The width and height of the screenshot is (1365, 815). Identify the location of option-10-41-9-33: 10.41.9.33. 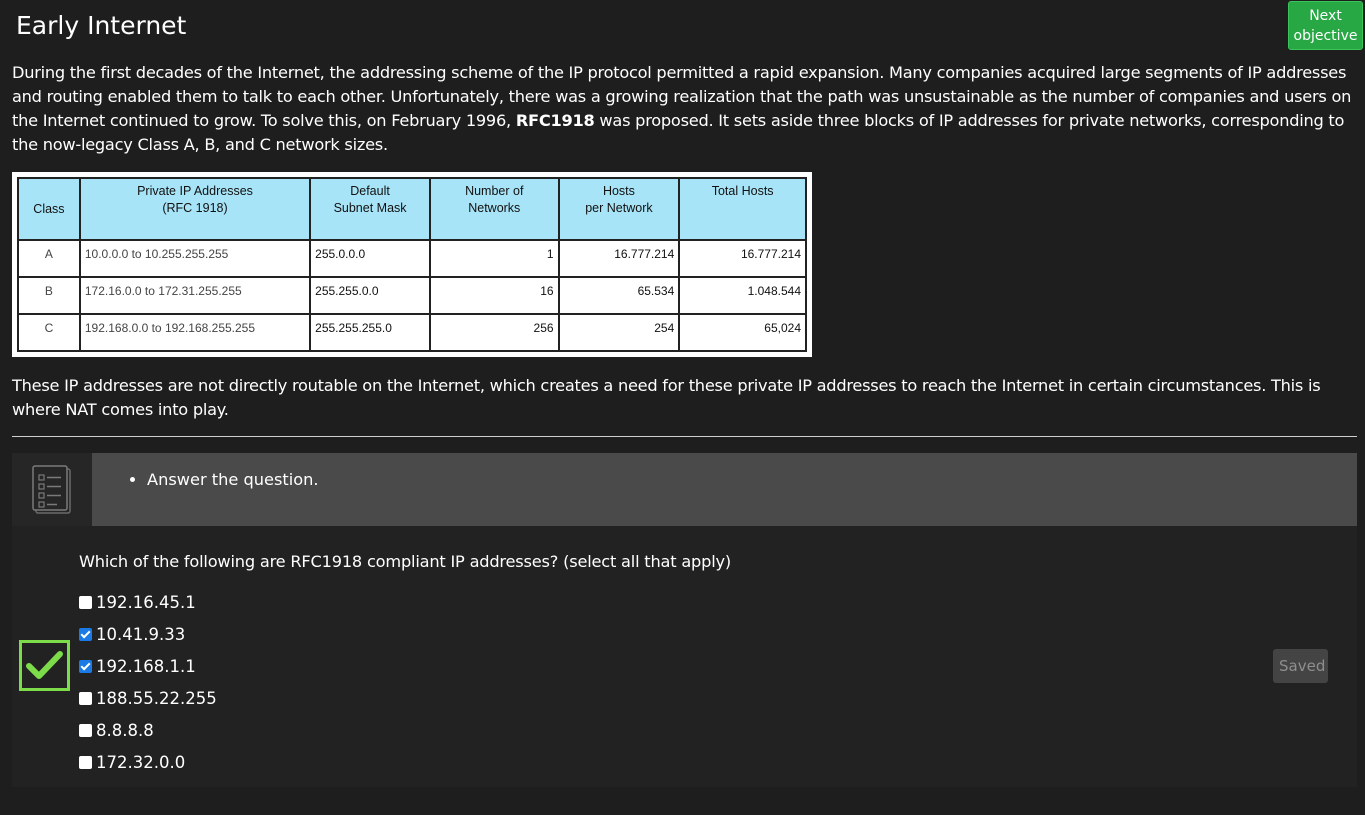
(132, 634).